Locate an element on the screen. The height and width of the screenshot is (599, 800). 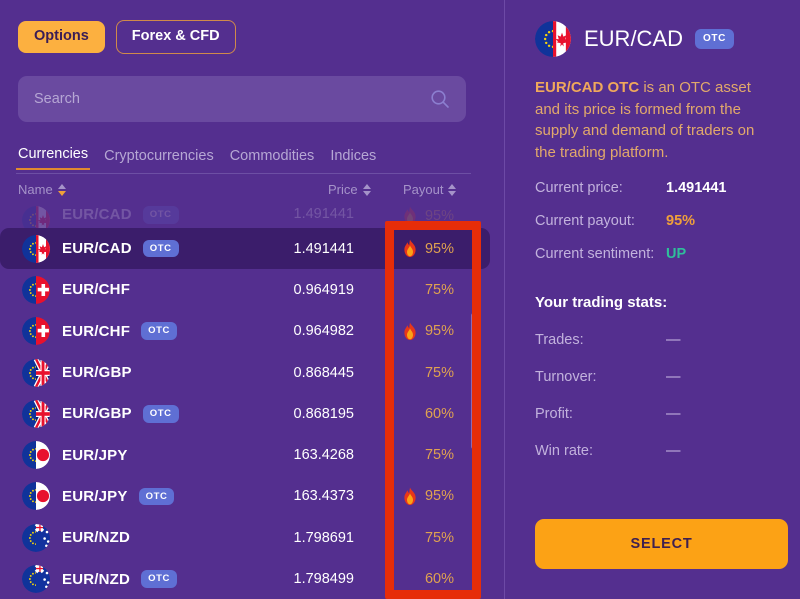
column-header-payout: Payout is located at coordinates (430, 189).